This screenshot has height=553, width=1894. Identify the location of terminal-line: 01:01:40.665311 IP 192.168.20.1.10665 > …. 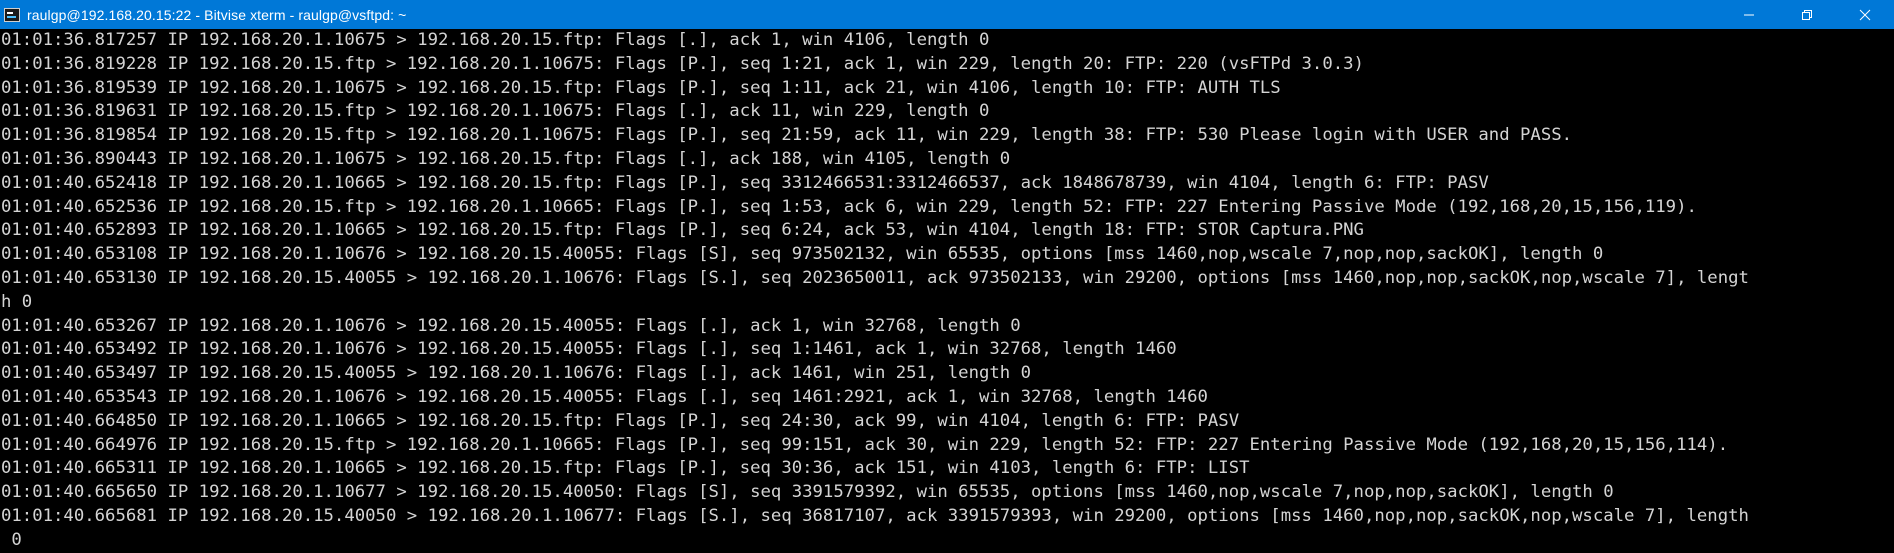
(625, 468).